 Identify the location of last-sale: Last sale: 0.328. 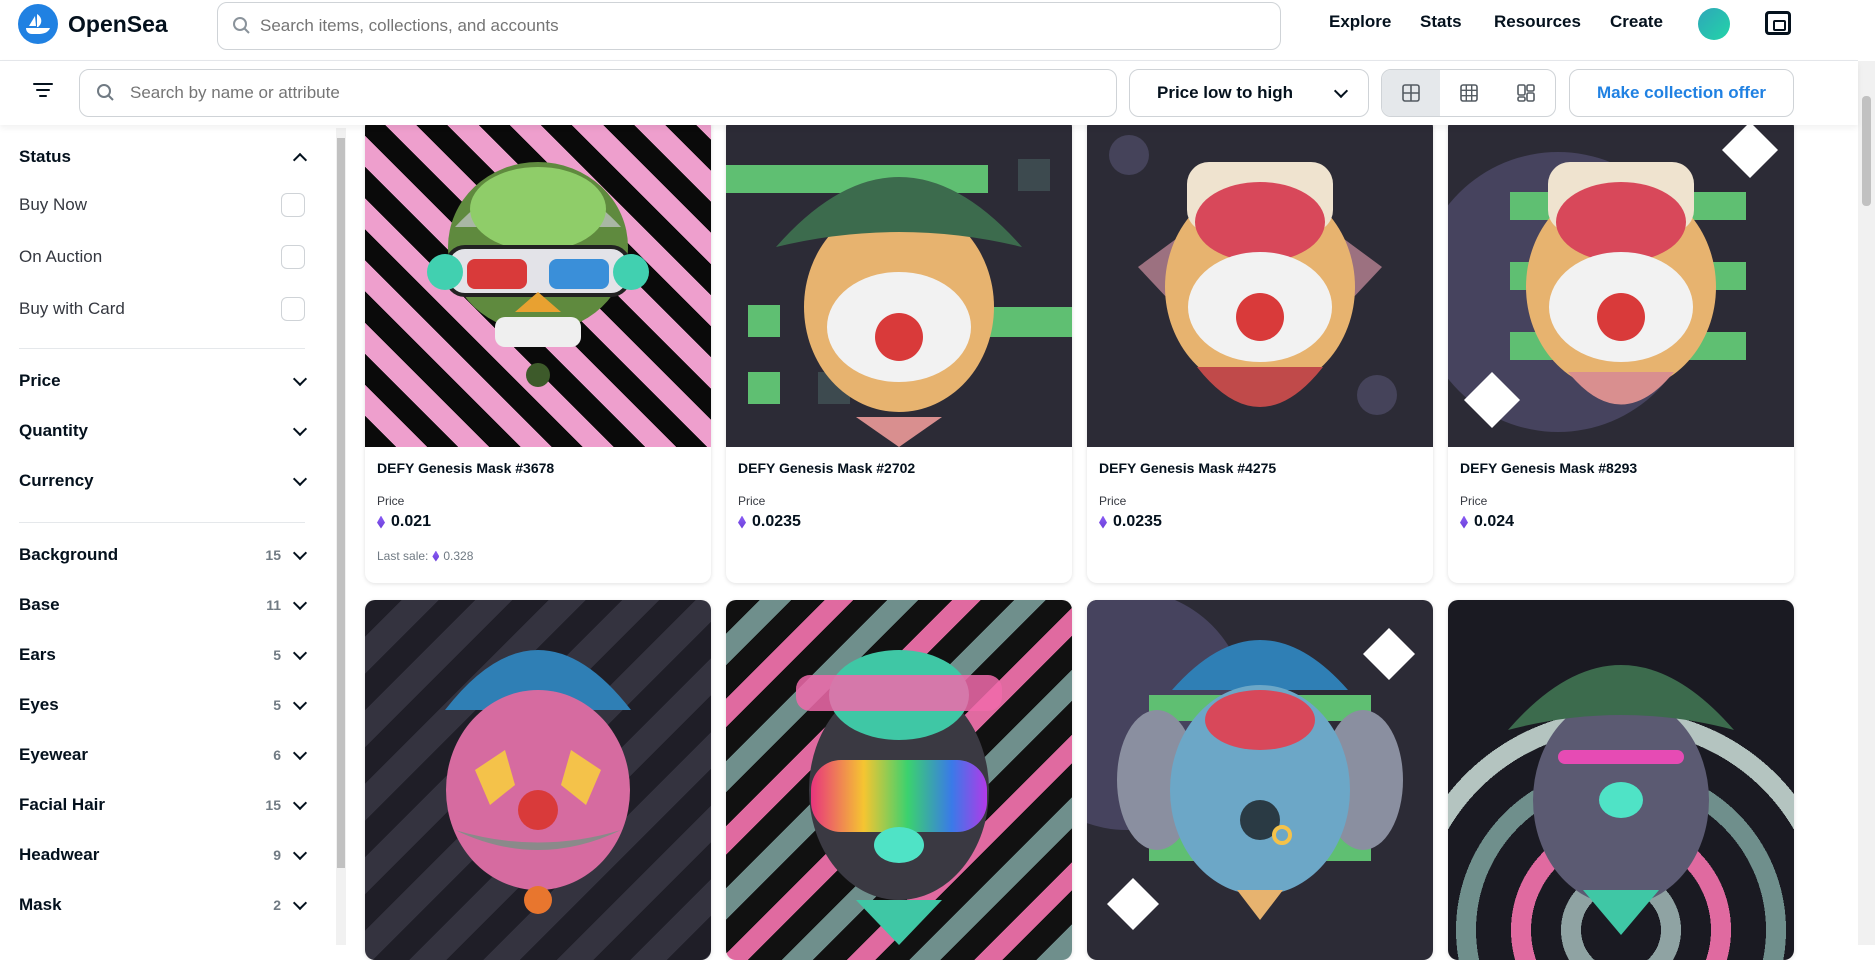
(425, 556).